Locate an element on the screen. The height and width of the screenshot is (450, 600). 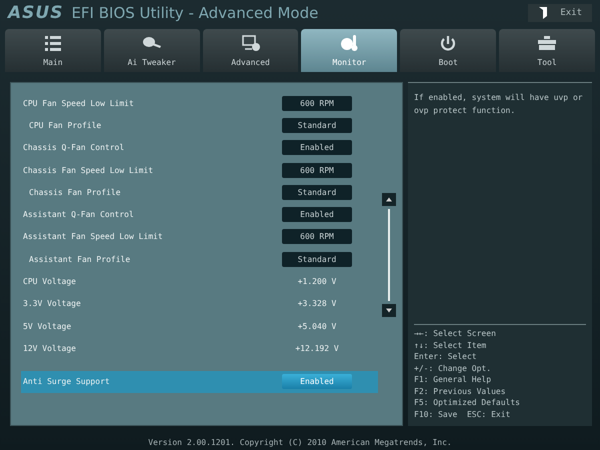
list-icon is located at coordinates (52, 43).